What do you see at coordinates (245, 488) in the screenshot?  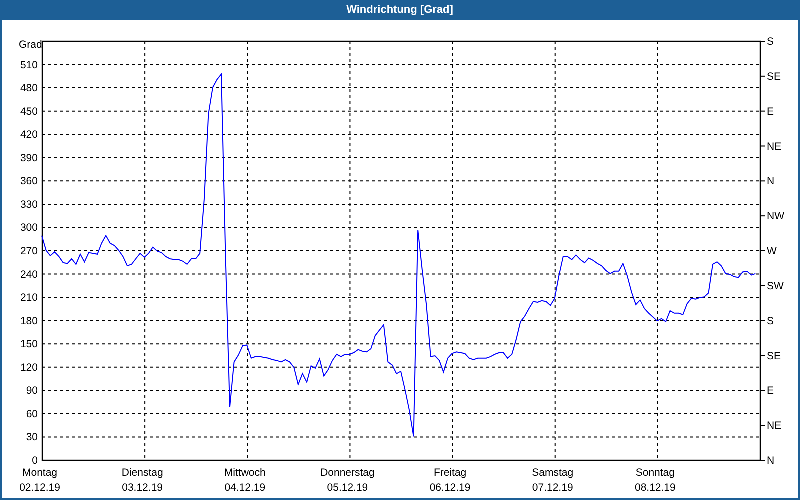 I see `date-label: 04.12.19` at bounding box center [245, 488].